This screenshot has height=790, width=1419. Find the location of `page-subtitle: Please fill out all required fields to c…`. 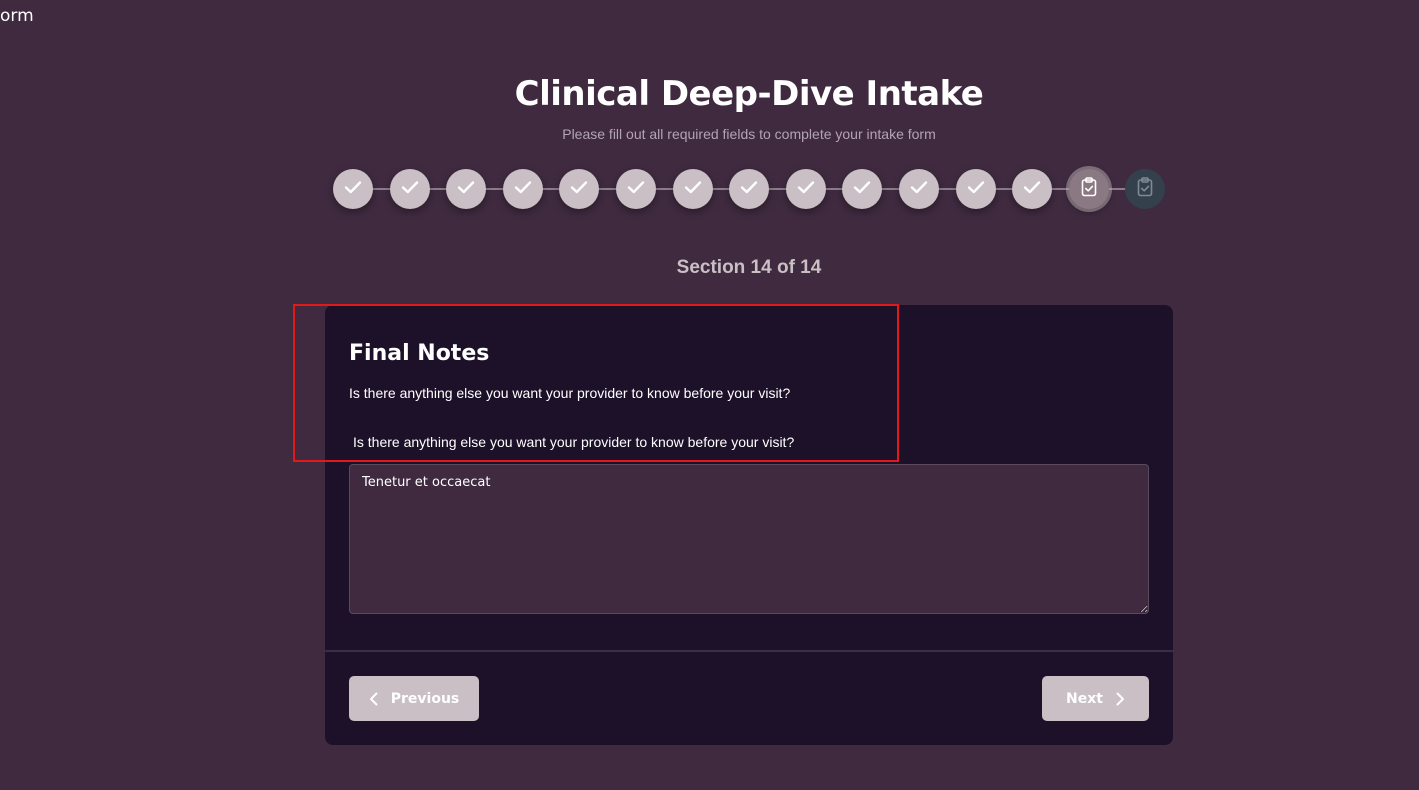

page-subtitle: Please fill out all required fields to c… is located at coordinates (749, 134).